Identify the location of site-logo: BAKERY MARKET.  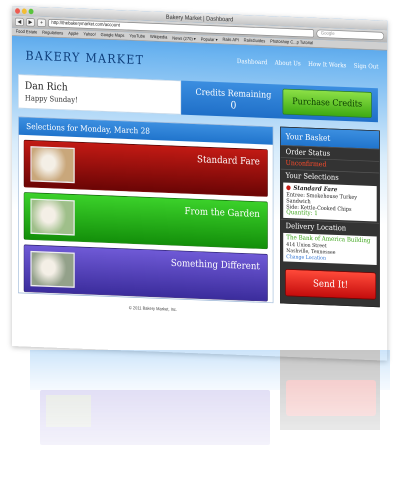
(85, 58).